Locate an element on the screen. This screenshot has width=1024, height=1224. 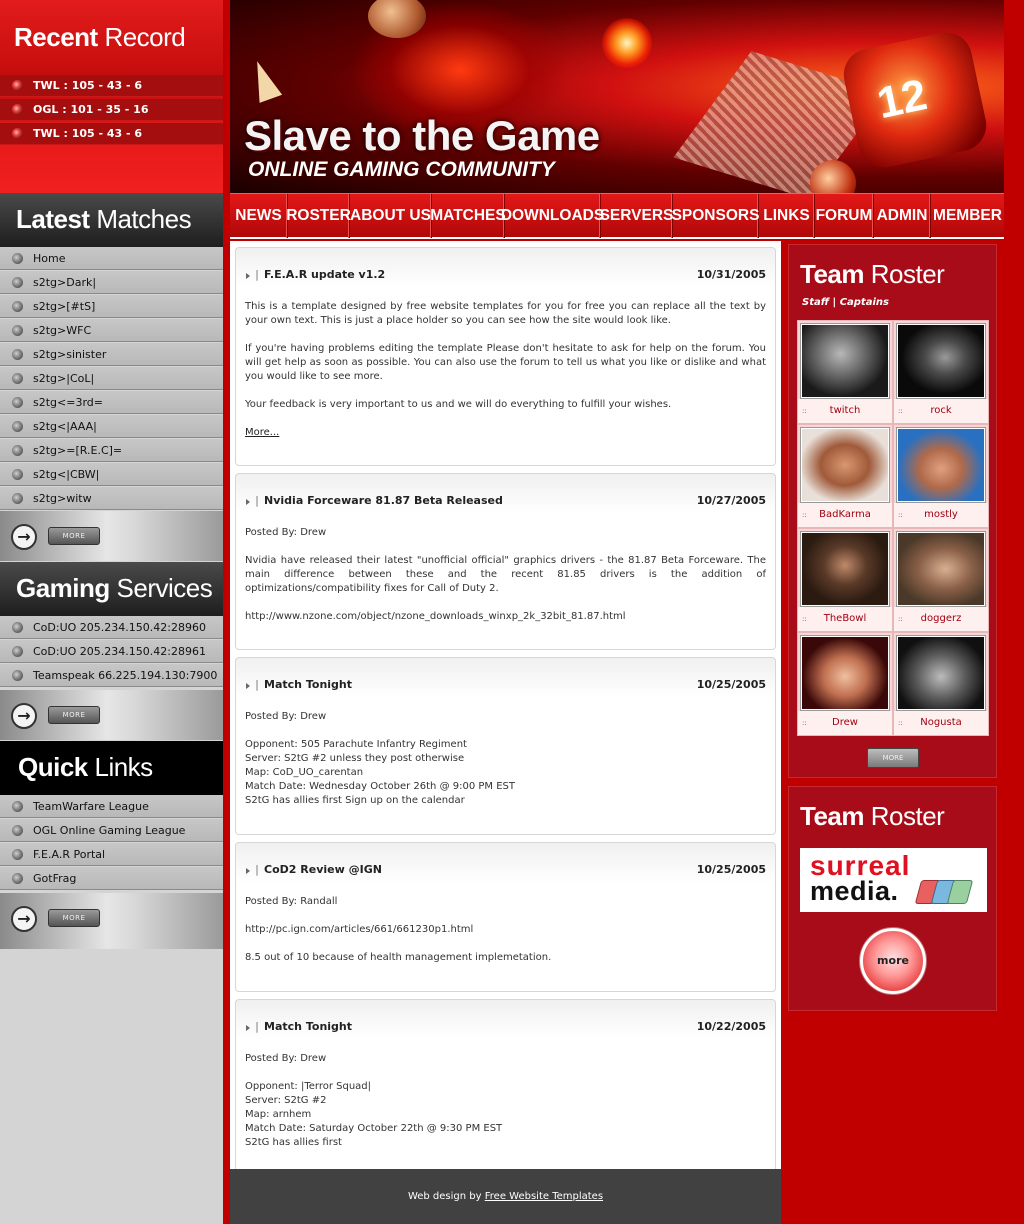
match-item: s2tg>sinister is located at coordinates (111, 354).